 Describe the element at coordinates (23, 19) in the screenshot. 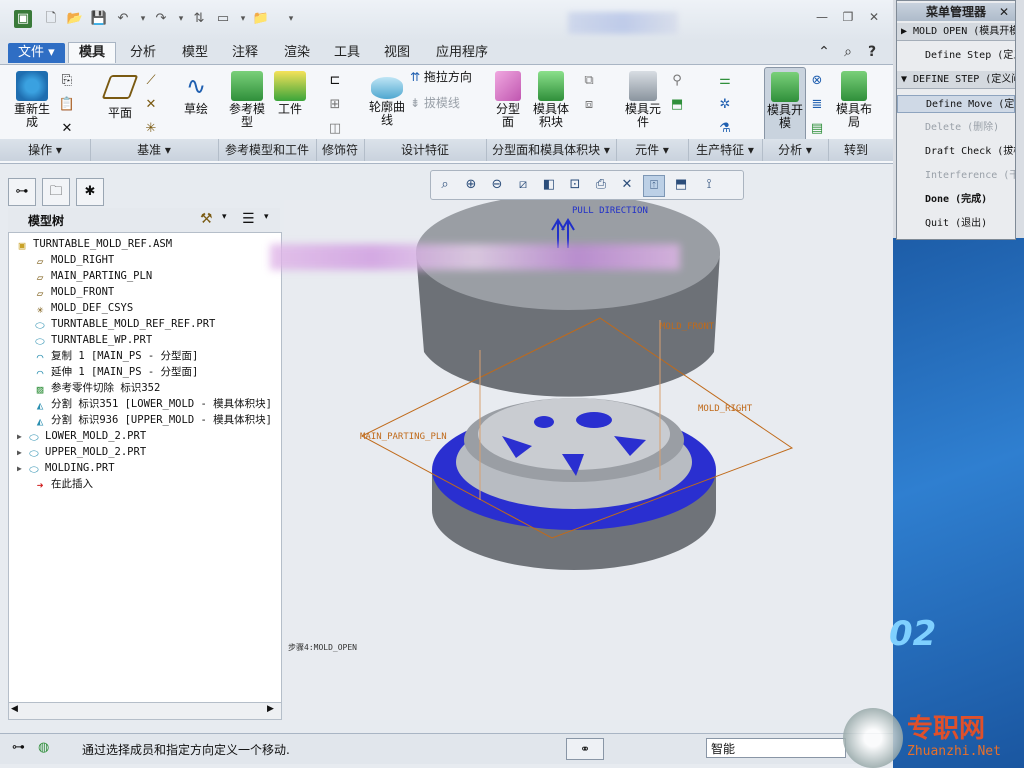

I see `app-icon: ▣` at that location.